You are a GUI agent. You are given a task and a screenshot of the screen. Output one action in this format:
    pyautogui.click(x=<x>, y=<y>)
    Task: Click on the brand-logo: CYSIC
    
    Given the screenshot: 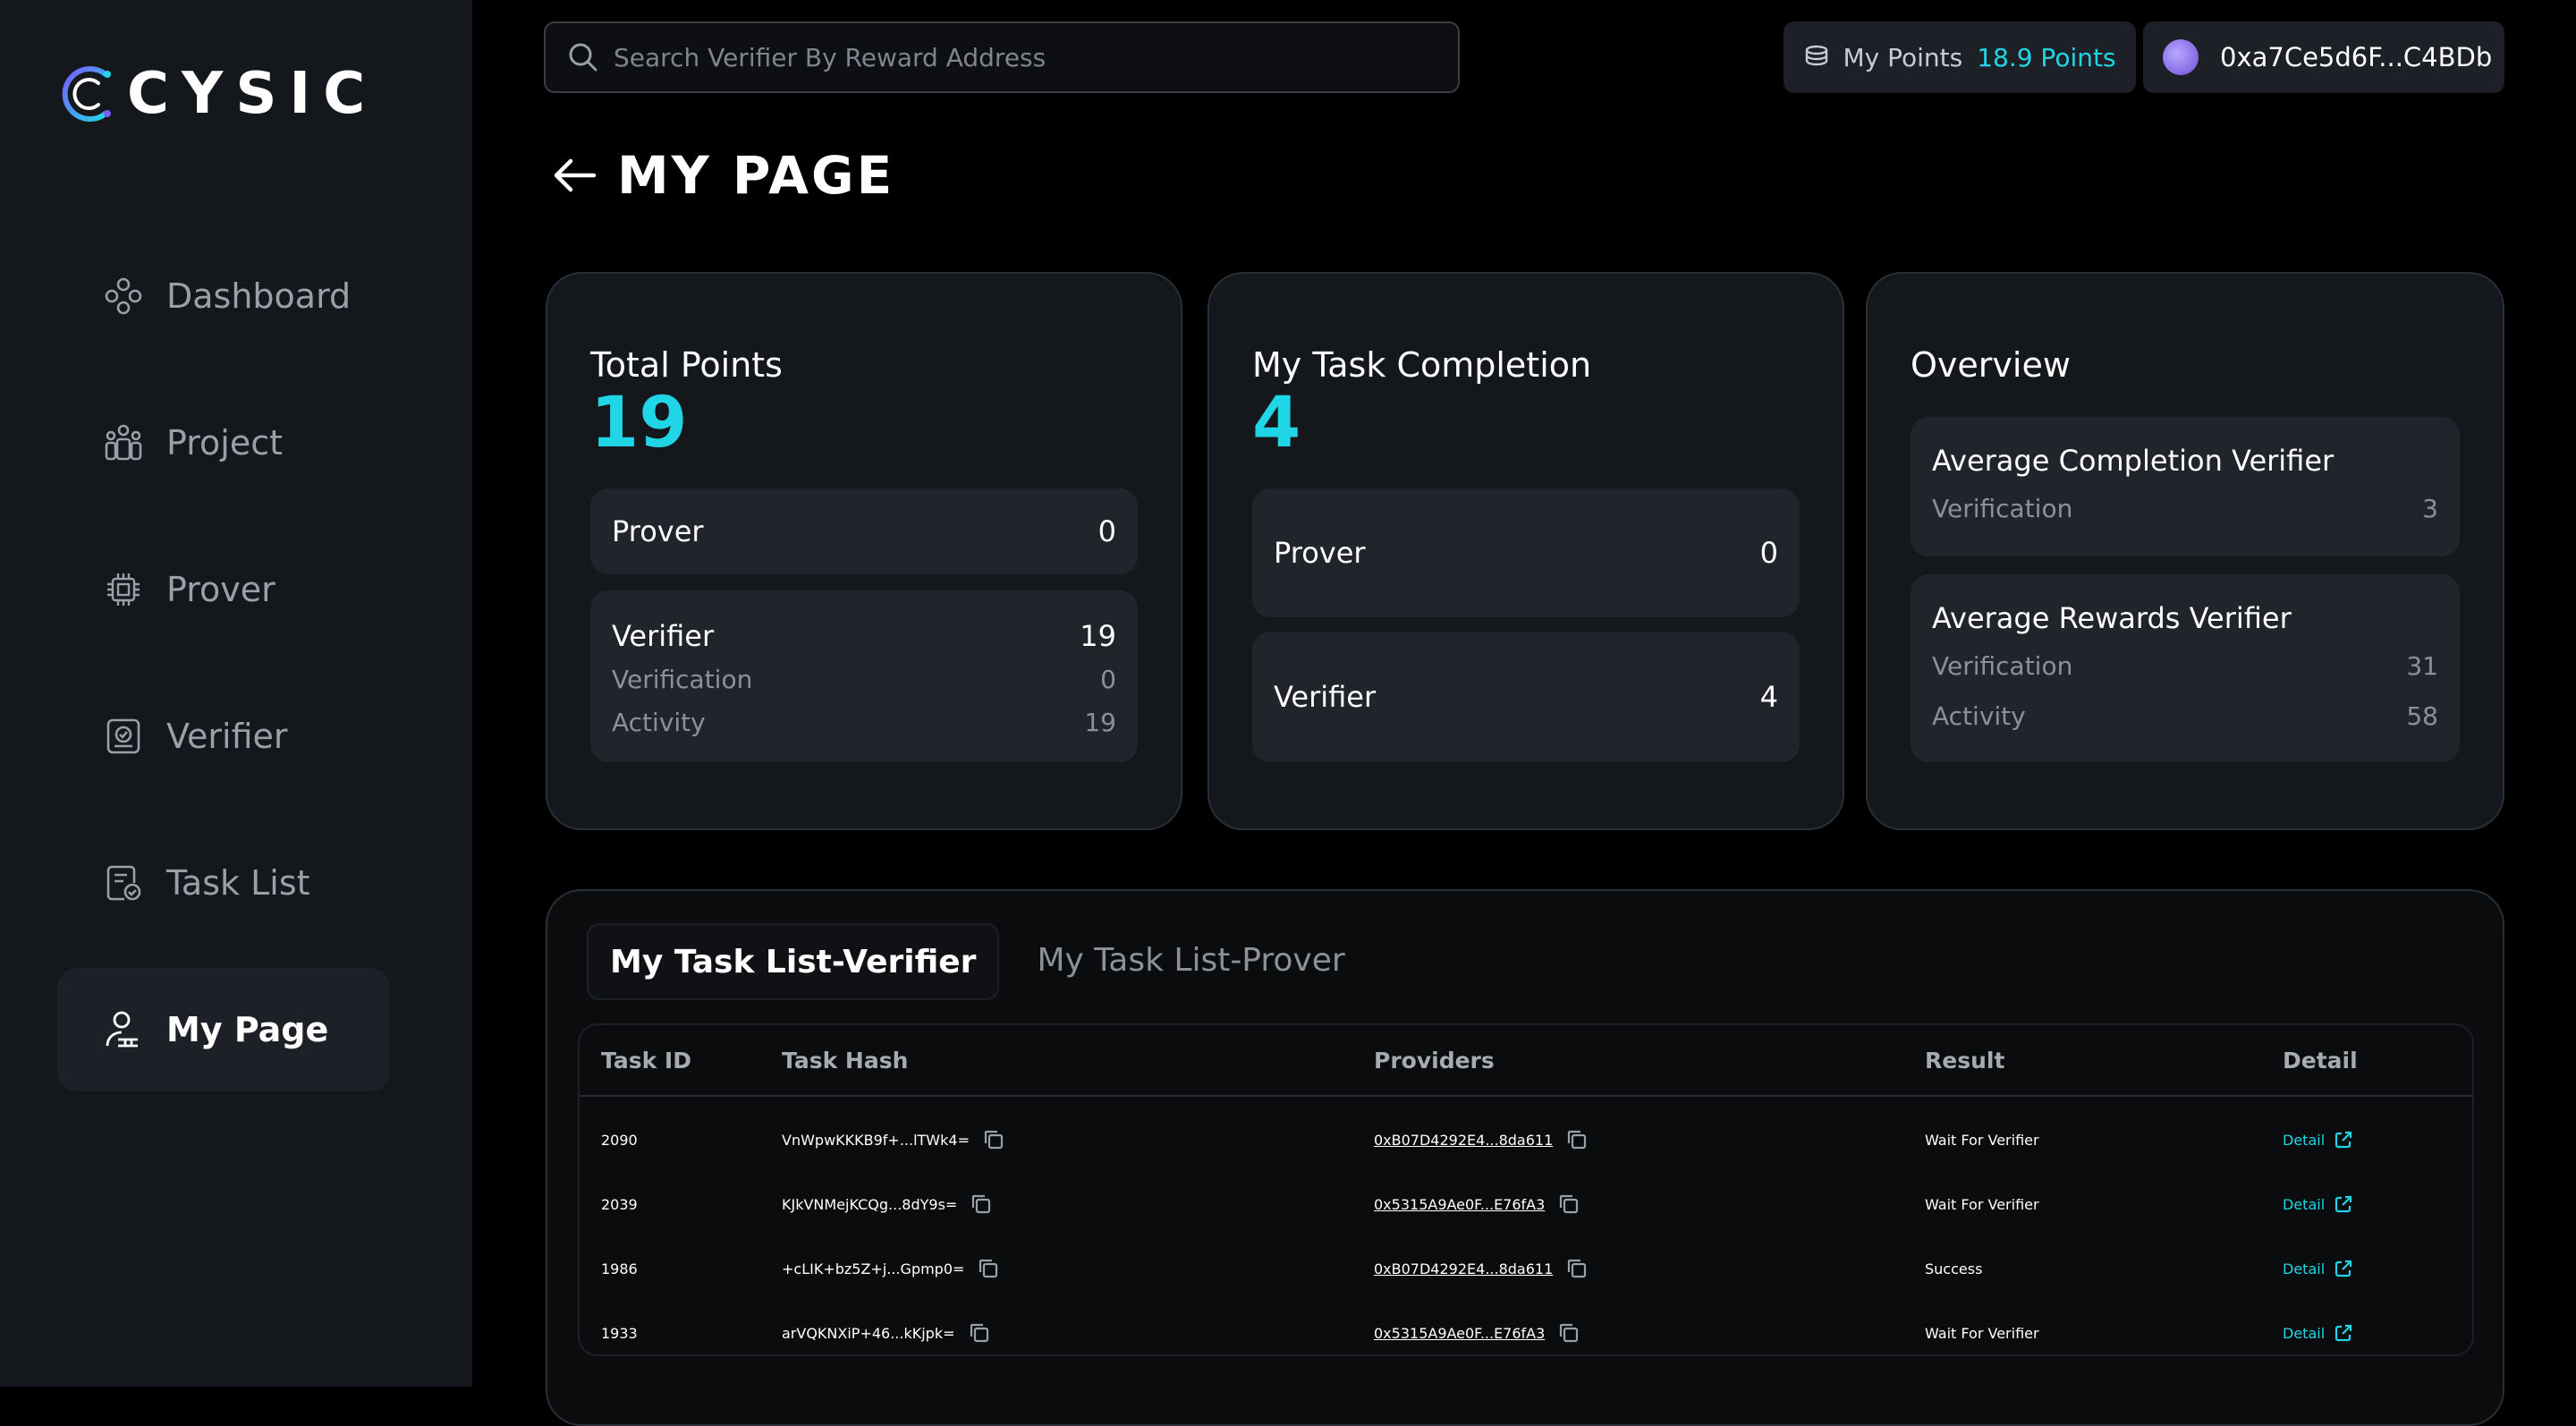 What is the action you would take?
    pyautogui.click(x=216, y=94)
    